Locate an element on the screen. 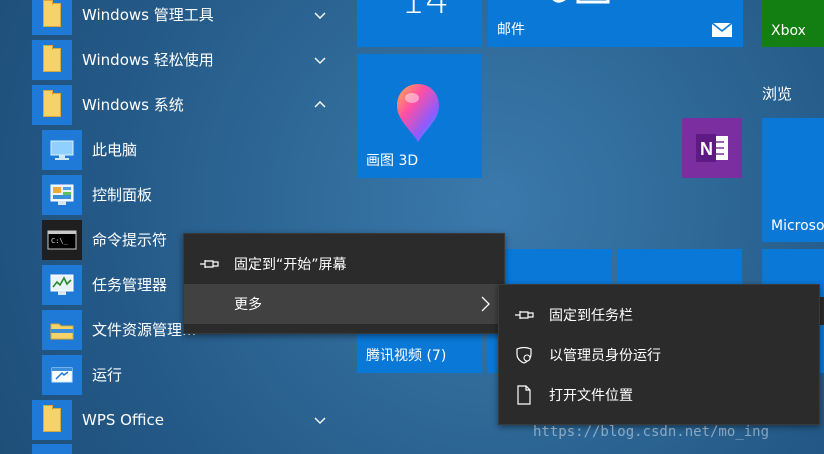 The height and width of the screenshot is (454, 824). menu-item-label: 以管理员身份运行 is located at coordinates (605, 356).